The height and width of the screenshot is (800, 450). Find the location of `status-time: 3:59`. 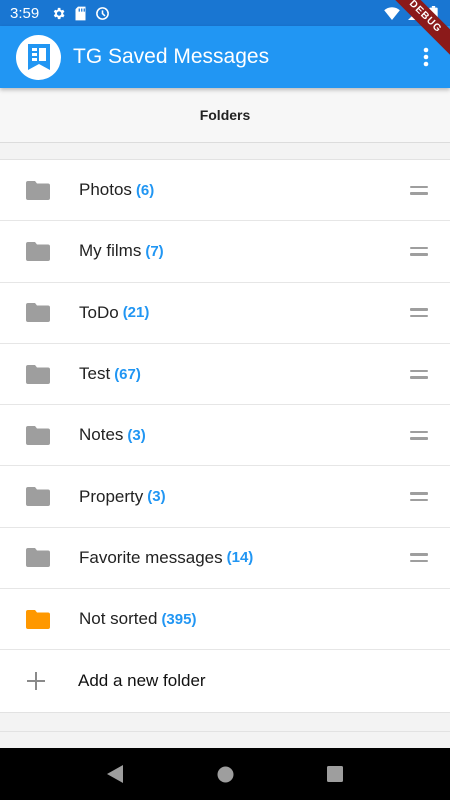

status-time: 3:59 is located at coordinates (25, 13).